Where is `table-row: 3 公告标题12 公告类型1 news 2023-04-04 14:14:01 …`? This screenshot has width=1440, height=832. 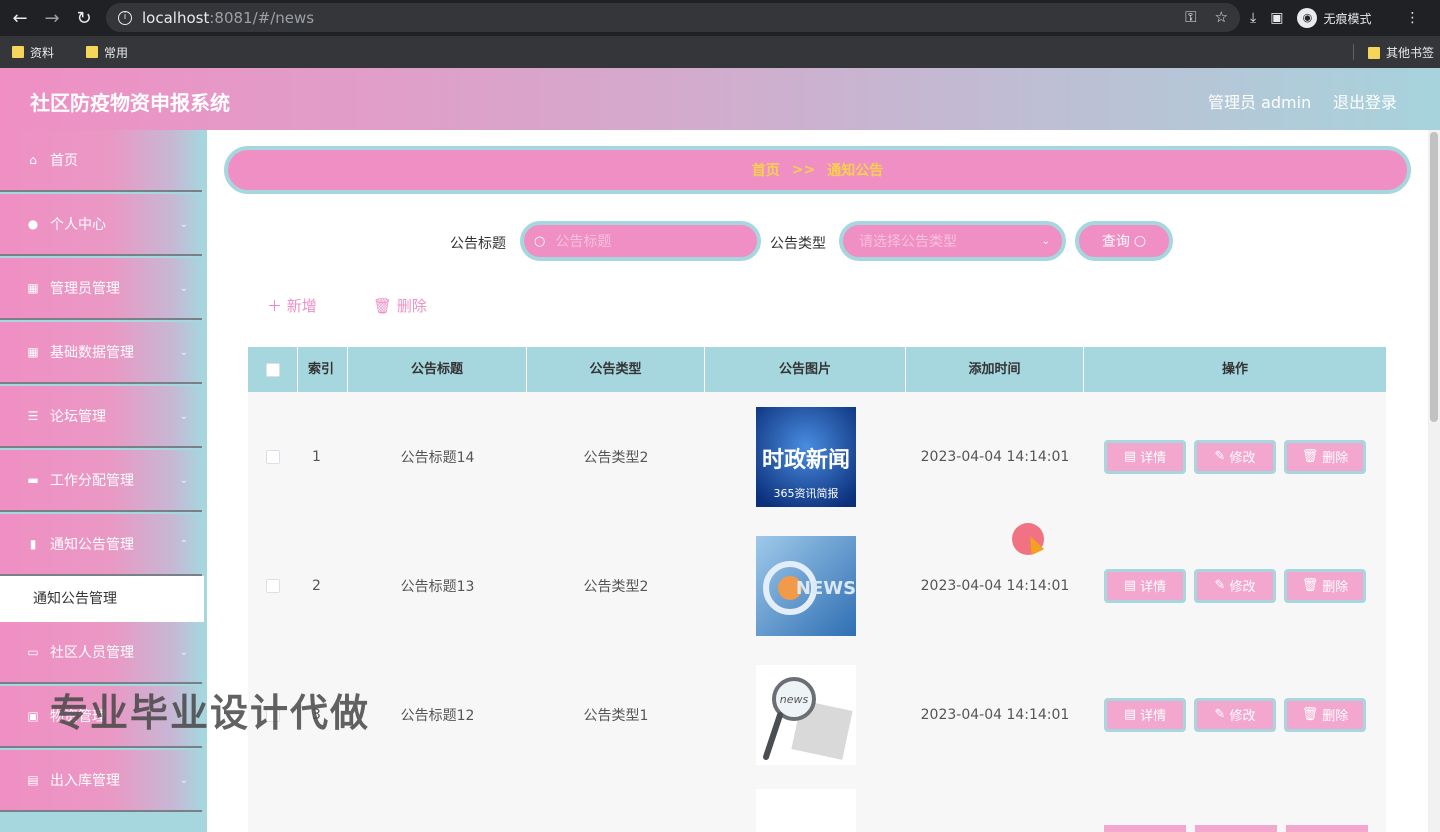 table-row: 3 公告标题12 公告类型1 news 2023-04-04 14:14:01 … is located at coordinates (817, 714).